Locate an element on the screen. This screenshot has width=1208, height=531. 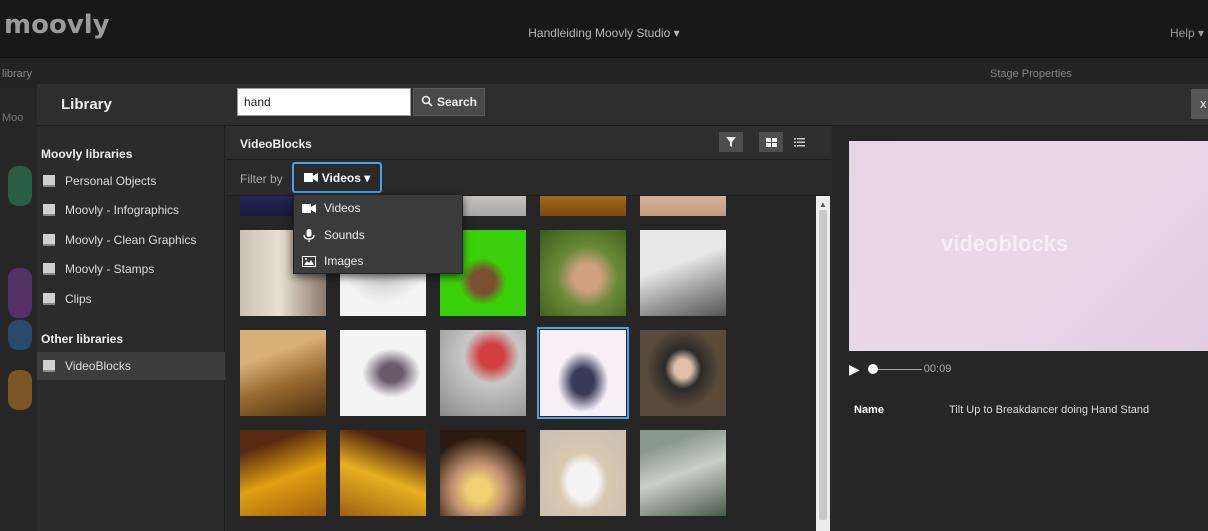
sidebar-item-label: Moovly - Stamps is located at coordinates (110, 269).